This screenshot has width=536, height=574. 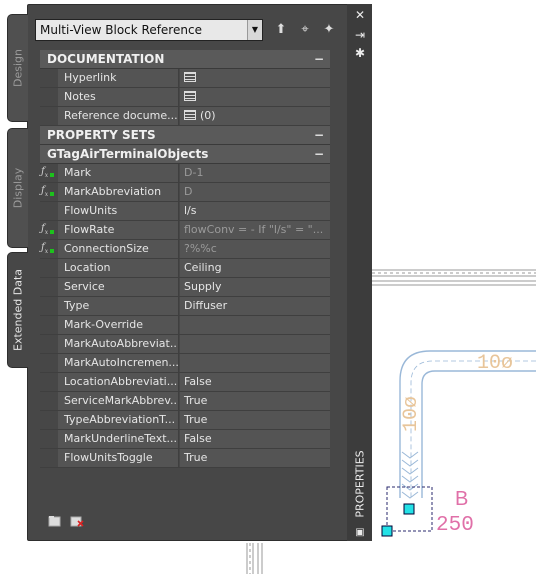 What do you see at coordinates (118, 458) in the screenshot?
I see `property-name: FlowUnitsToggle` at bounding box center [118, 458].